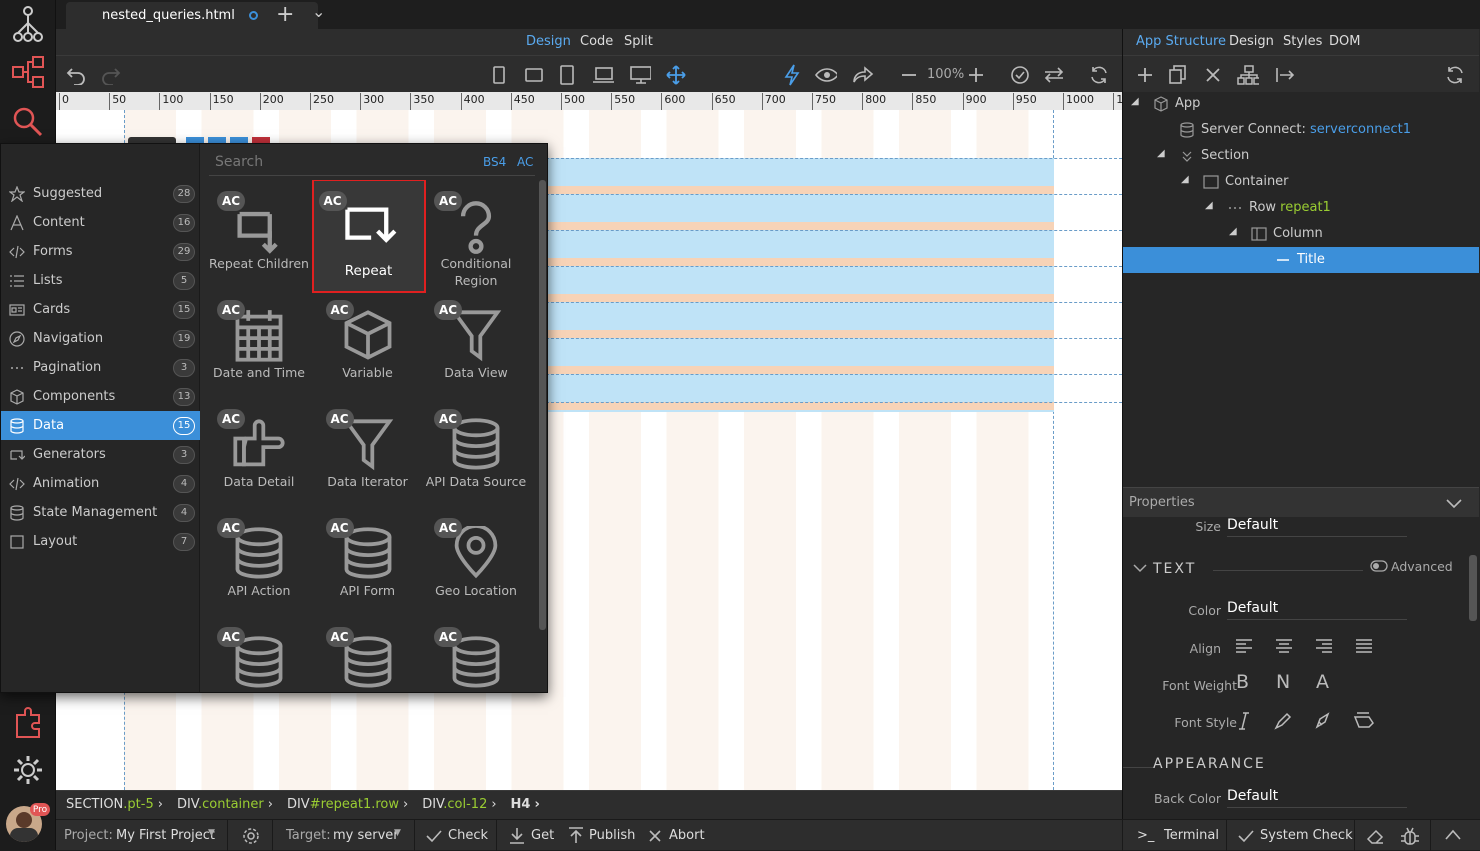  I want to click on chevron-up-icon, so click(1453, 835).